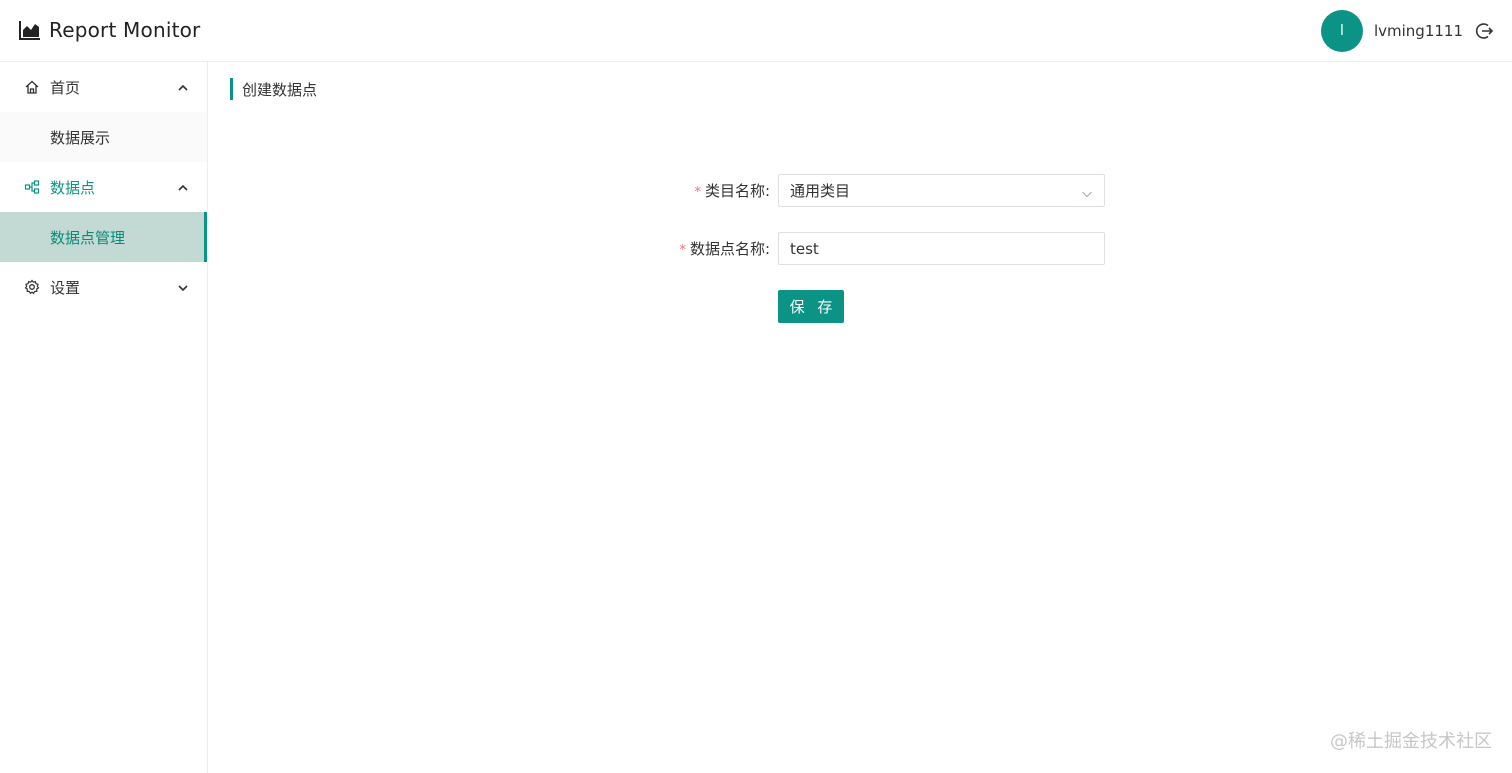 This screenshot has height=773, width=1512. What do you see at coordinates (941, 190) in the screenshot?
I see `category-select: 通用类目` at bounding box center [941, 190].